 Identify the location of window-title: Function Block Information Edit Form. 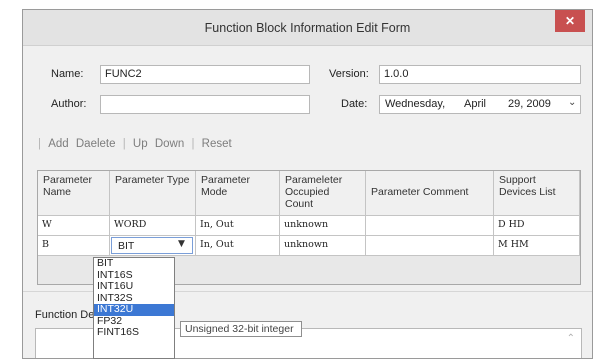
(307, 28).